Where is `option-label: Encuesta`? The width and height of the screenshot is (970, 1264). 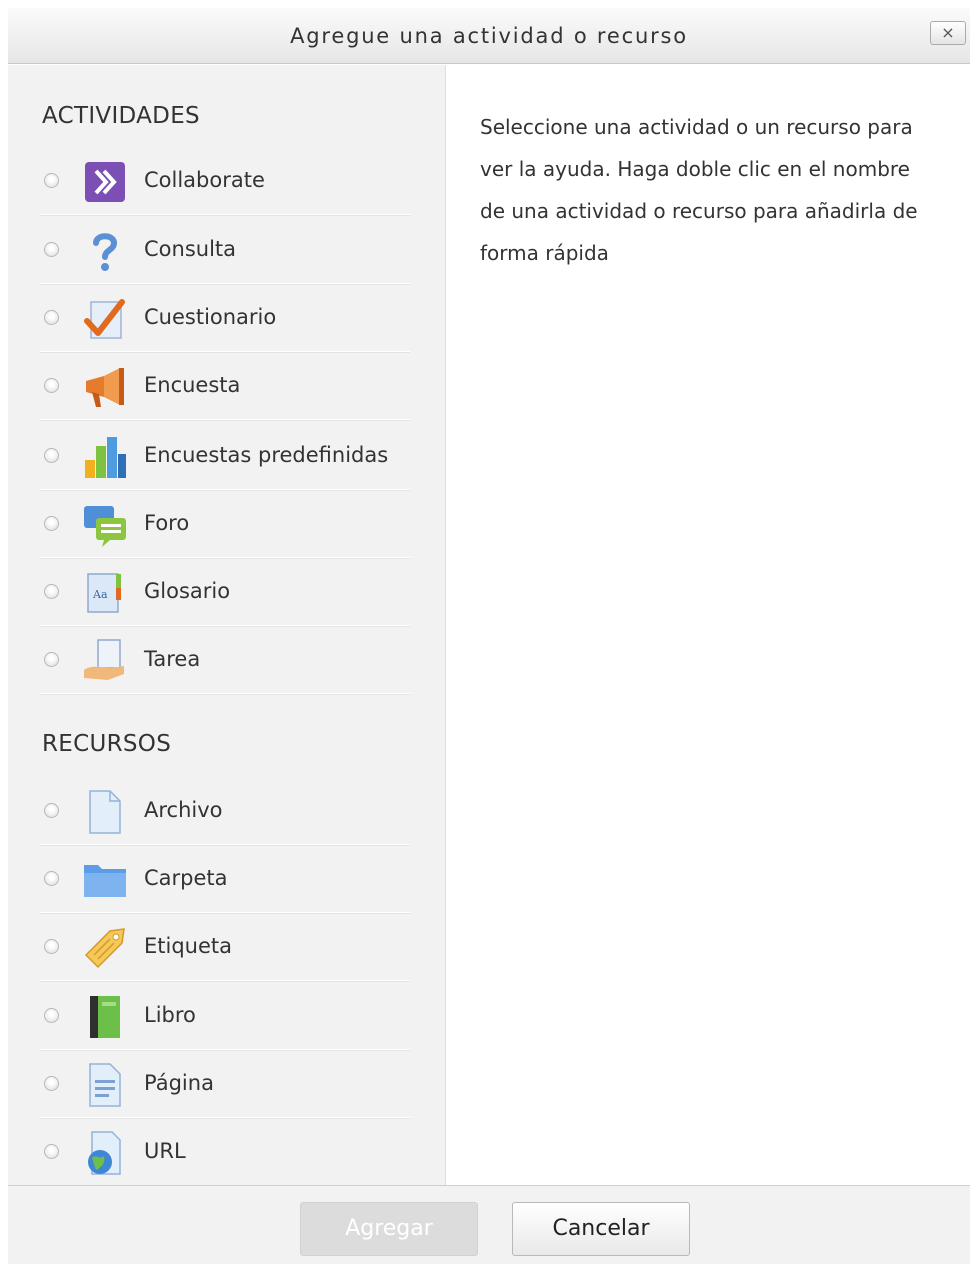
option-label: Encuesta is located at coordinates (192, 385).